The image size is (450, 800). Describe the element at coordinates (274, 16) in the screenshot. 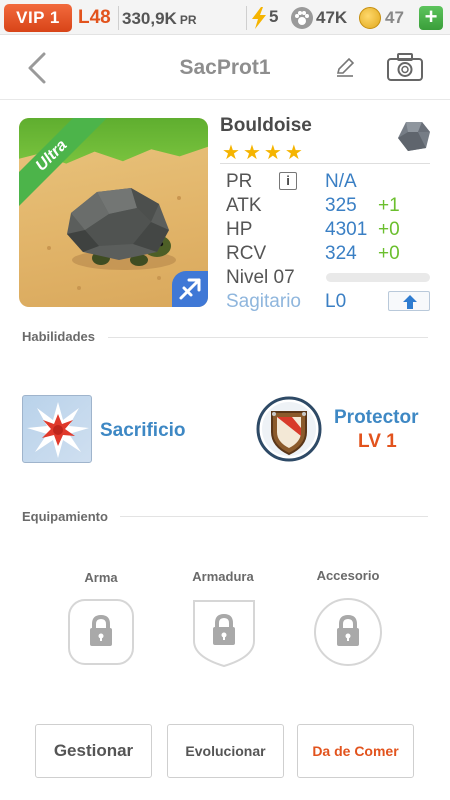

I see `energy-value: 5` at that location.